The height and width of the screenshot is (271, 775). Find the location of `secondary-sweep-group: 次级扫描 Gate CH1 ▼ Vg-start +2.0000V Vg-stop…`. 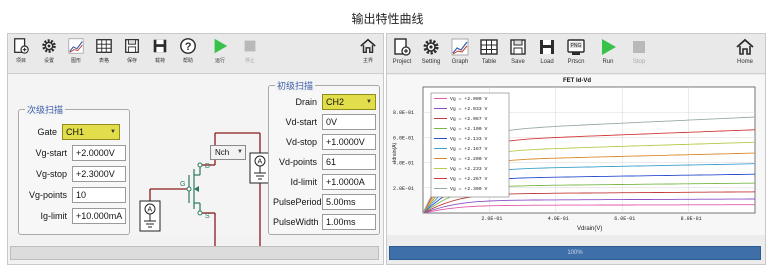

secondary-sweep-group: 次级扫描 Gate CH1 ▼ Vg-start +2.0000V Vg-stop… is located at coordinates (74, 169).